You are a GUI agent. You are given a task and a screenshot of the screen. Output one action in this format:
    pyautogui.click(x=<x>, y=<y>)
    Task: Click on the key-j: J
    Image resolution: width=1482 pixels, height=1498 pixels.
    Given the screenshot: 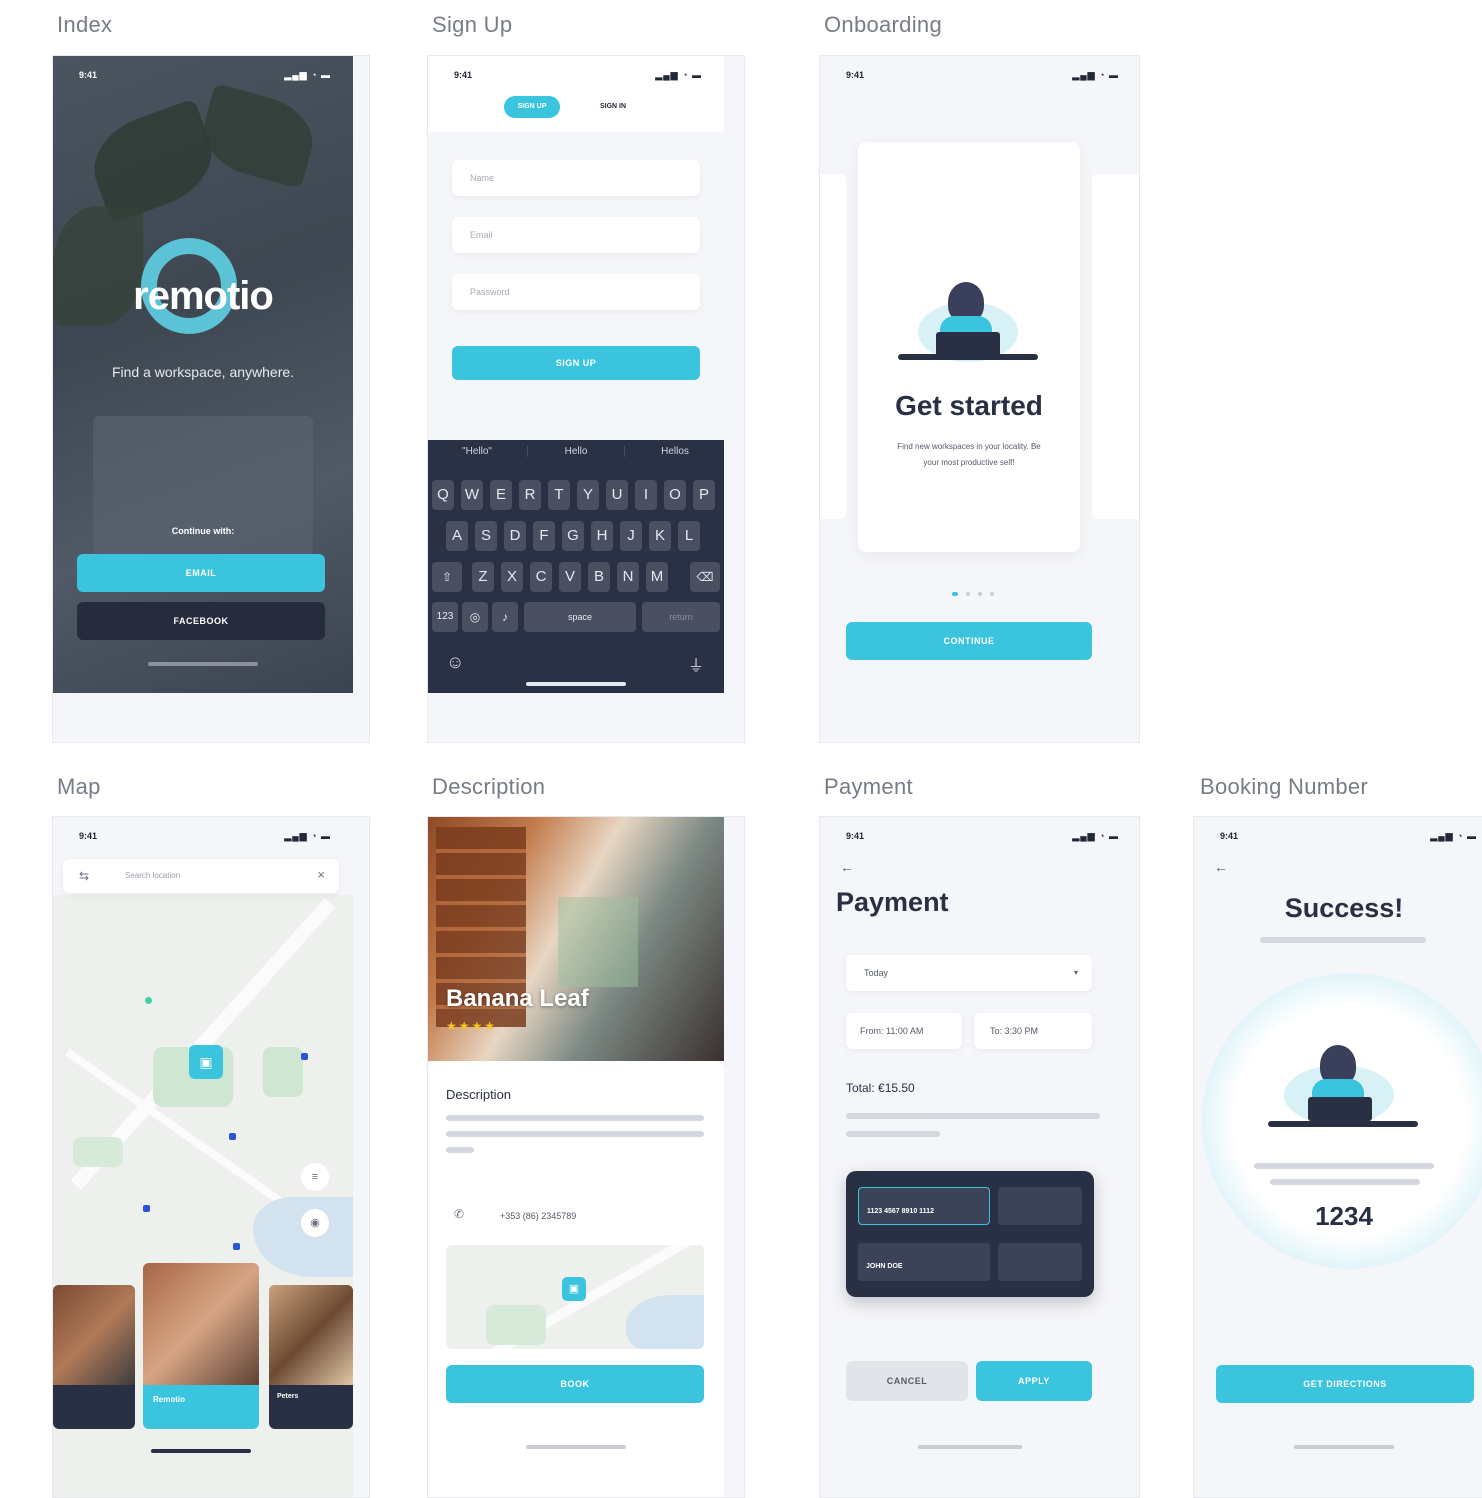 What is the action you would take?
    pyautogui.click(x=631, y=536)
    